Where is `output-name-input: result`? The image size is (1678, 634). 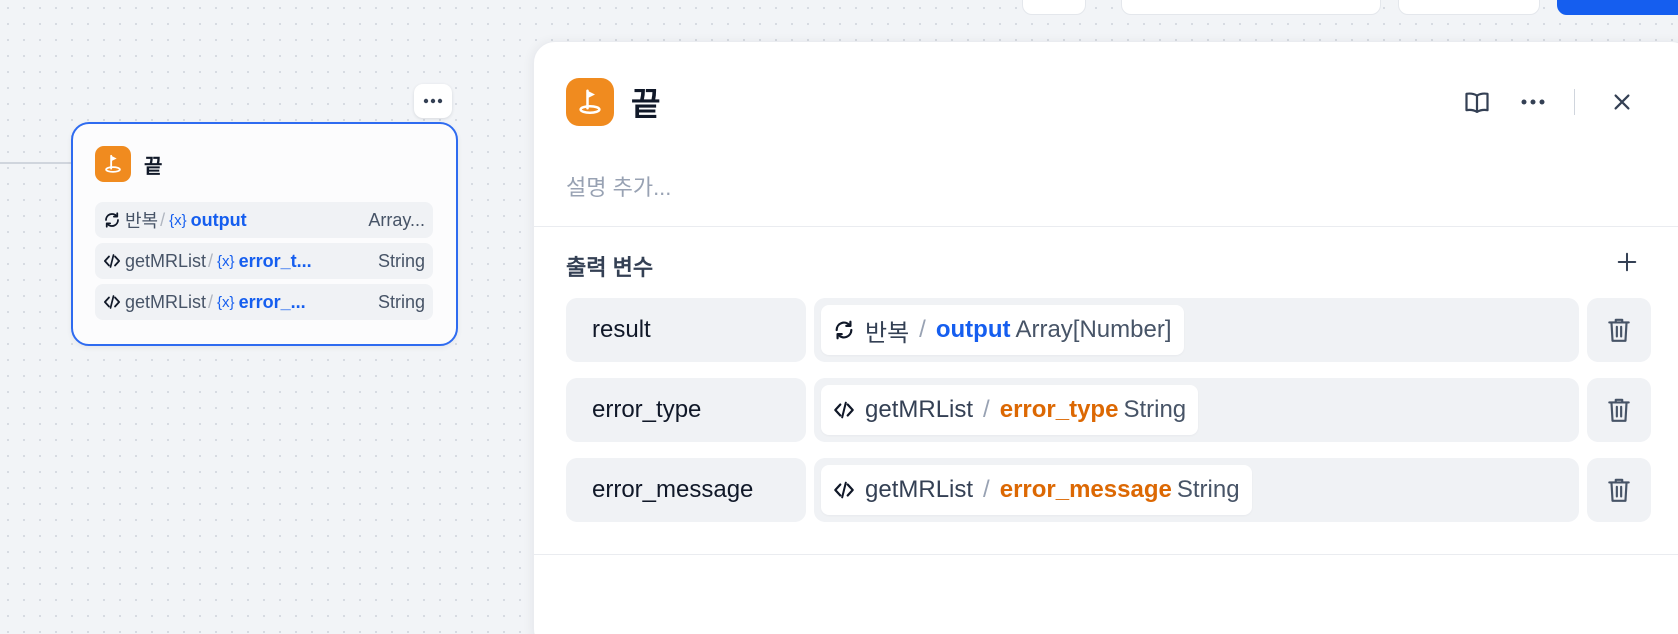
output-name-input: result is located at coordinates (686, 330).